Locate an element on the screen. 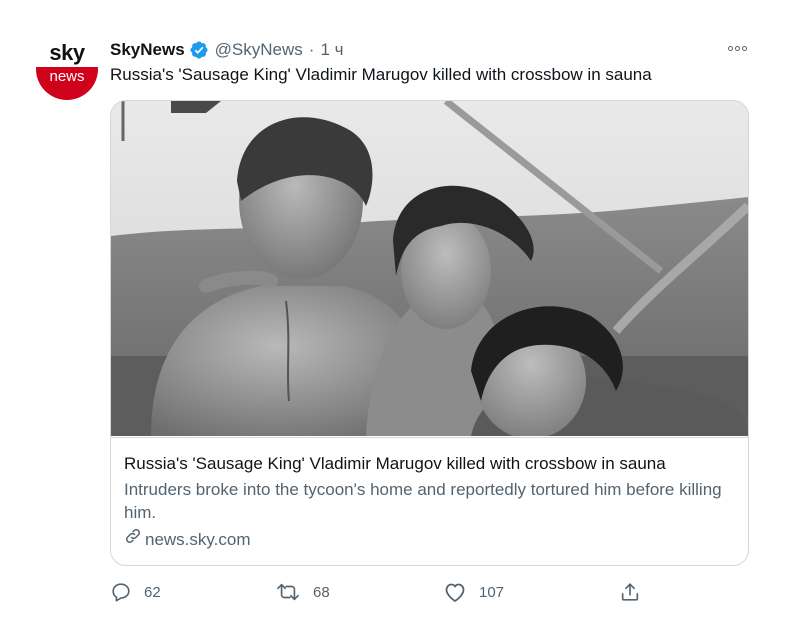  link-icon is located at coordinates (133, 539).